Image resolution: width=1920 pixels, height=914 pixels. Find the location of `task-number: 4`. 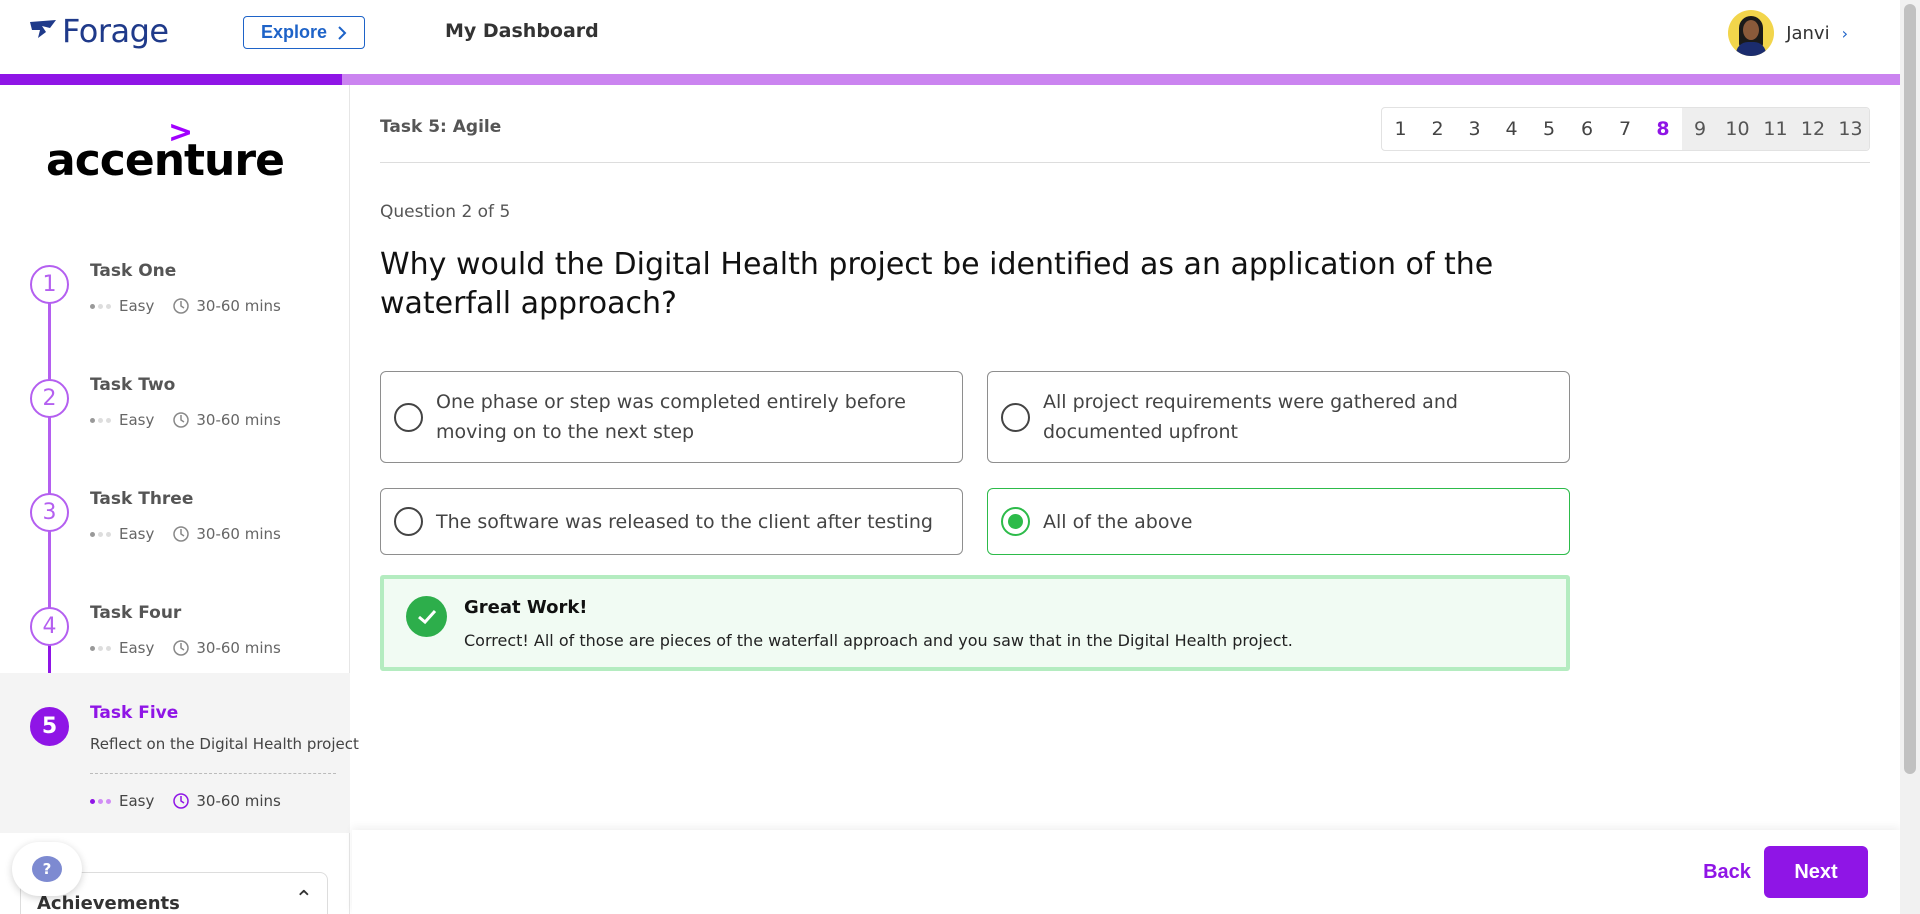

task-number: 4 is located at coordinates (49, 626).